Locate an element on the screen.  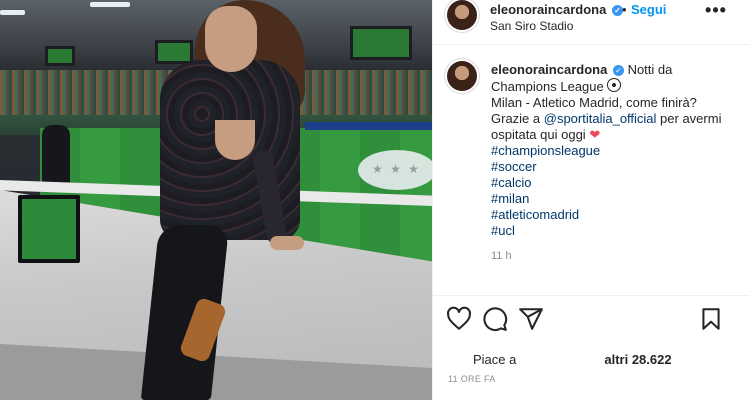
comment-icon is located at coordinates (495, 319).